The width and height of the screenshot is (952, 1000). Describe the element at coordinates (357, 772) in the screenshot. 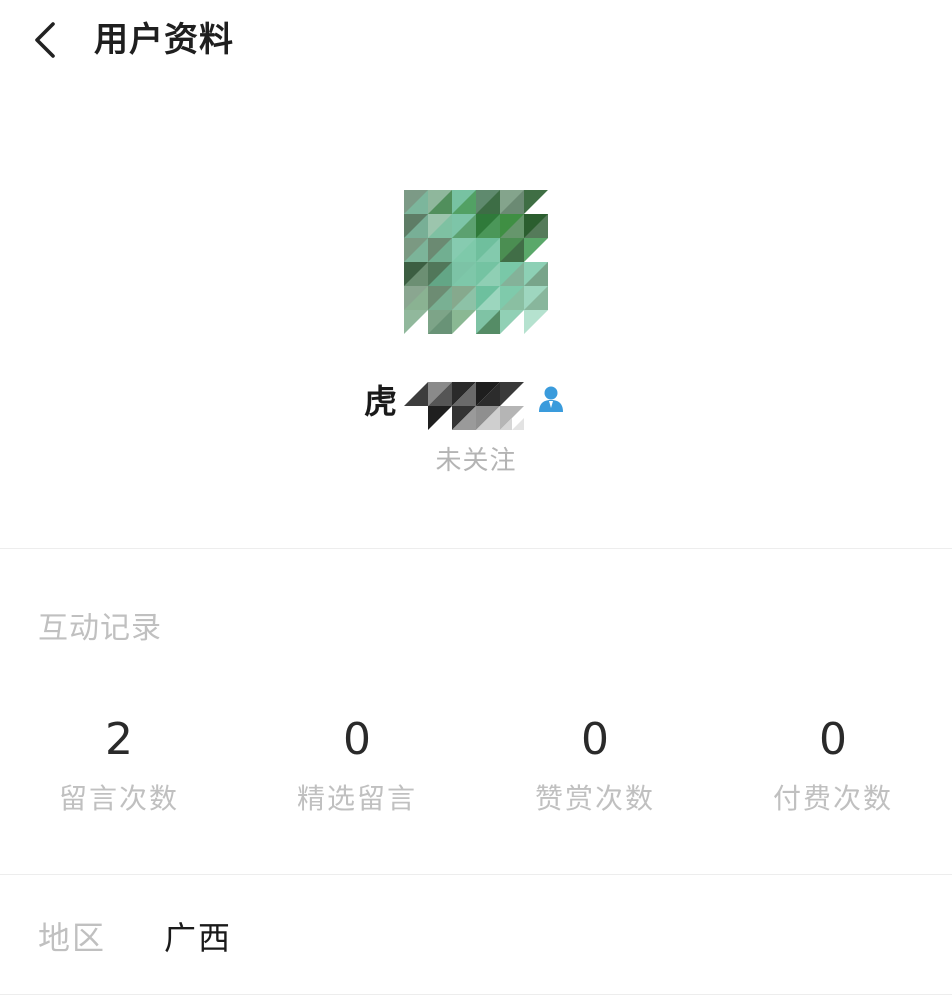

I see `stat-featured-comments: 0 精选留言` at that location.